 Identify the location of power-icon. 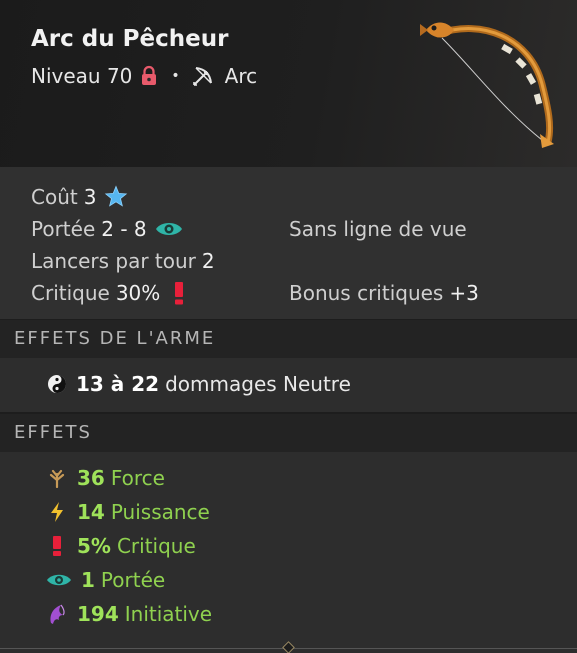
(57, 512).